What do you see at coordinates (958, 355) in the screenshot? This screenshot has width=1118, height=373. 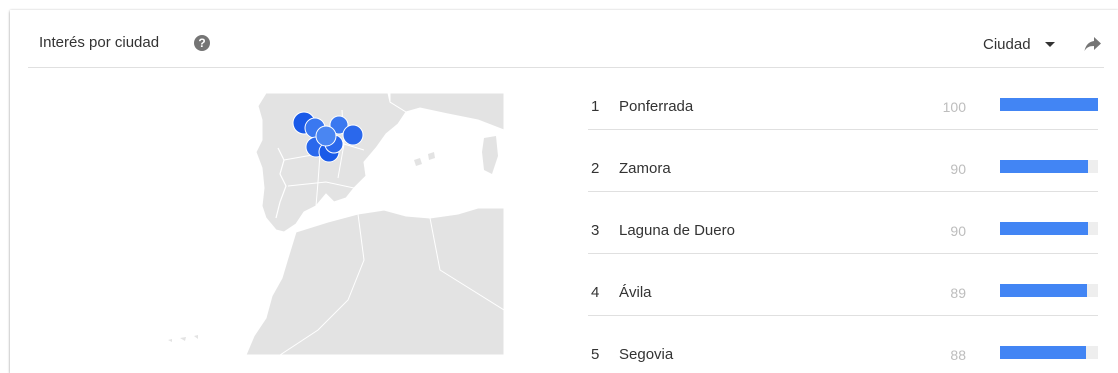 I see `city-value: 88` at bounding box center [958, 355].